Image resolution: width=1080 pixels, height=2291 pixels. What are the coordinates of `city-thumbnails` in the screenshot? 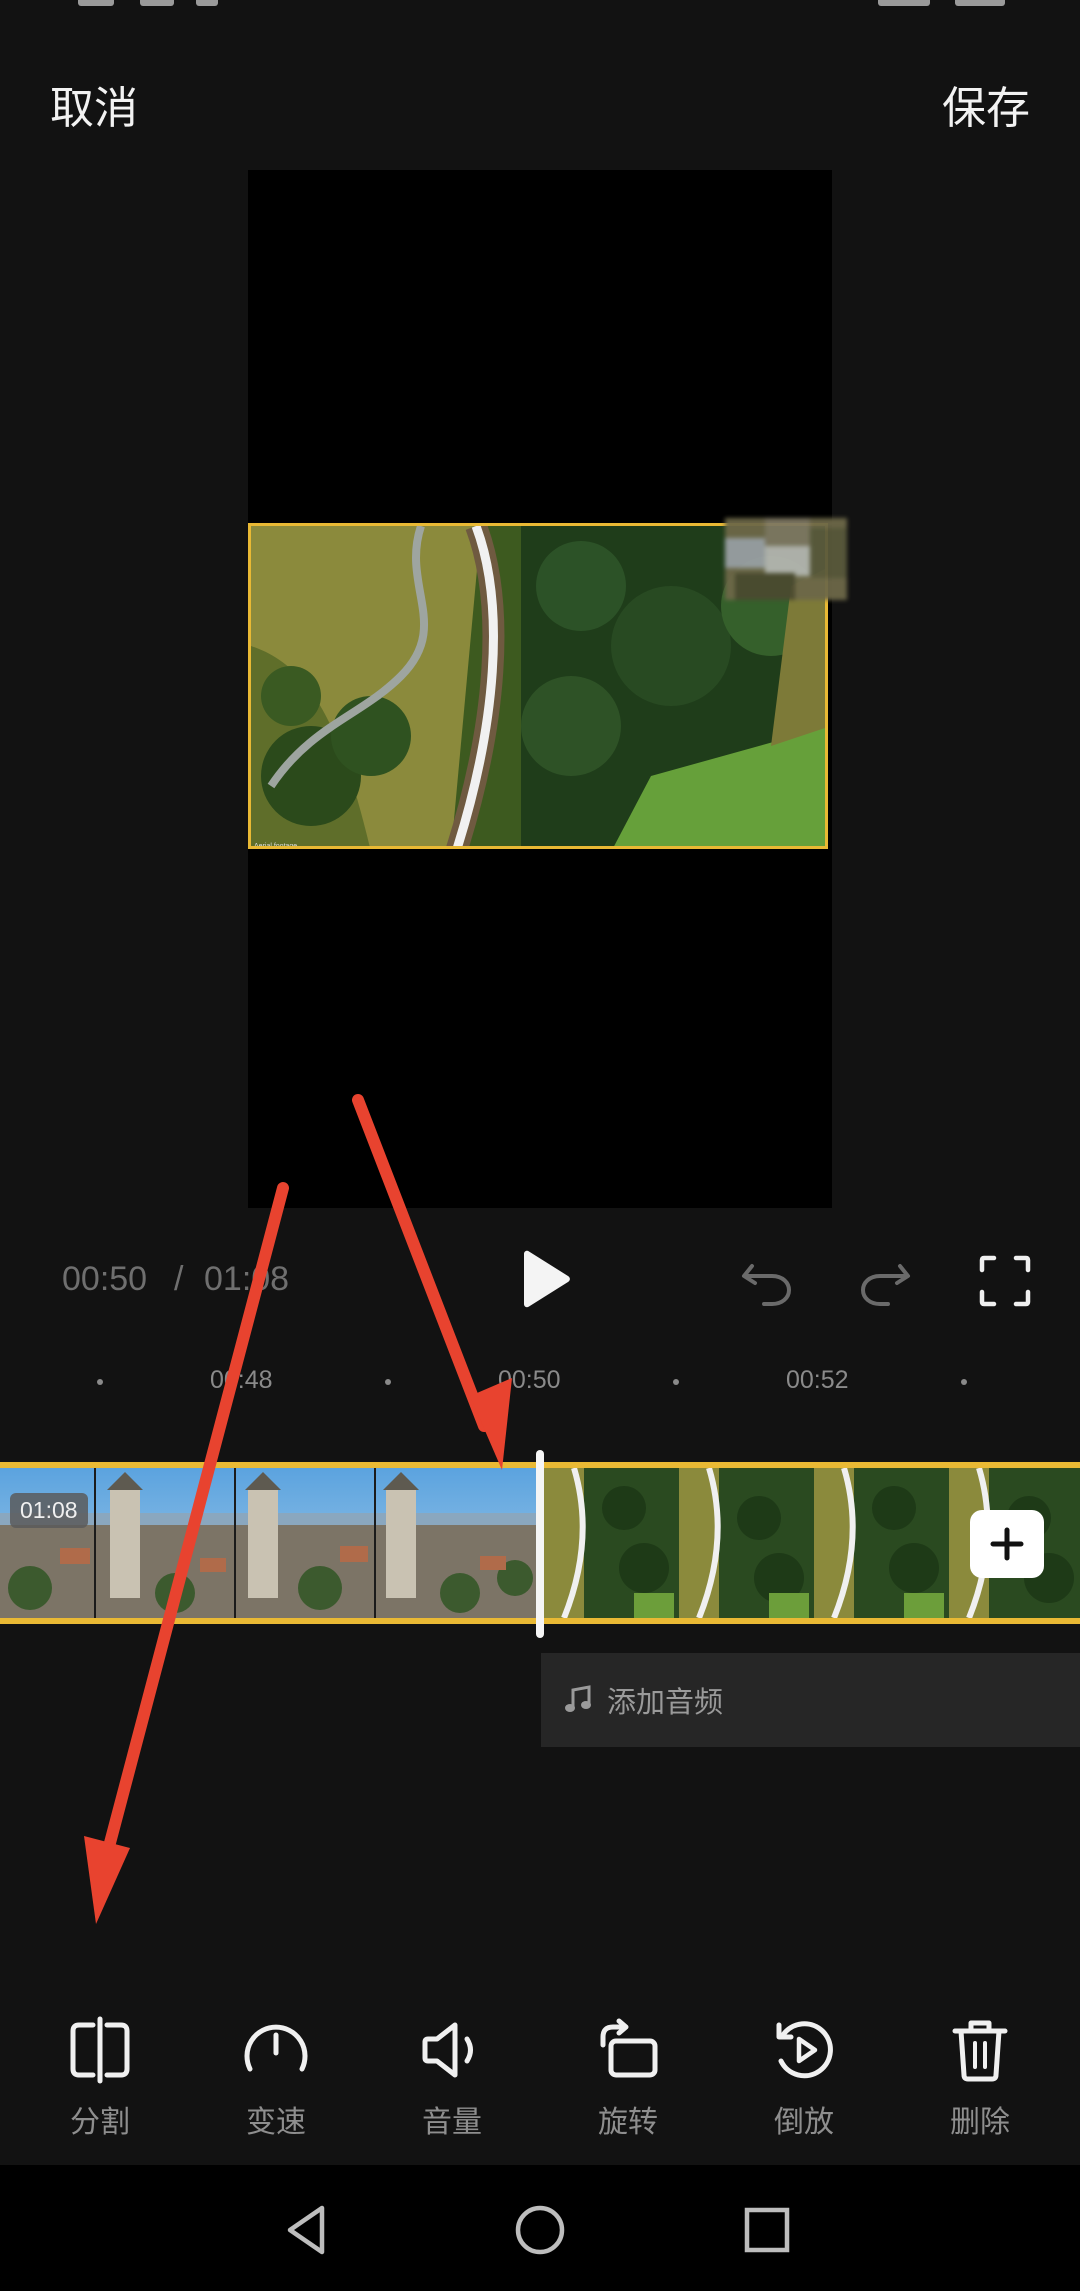 It's located at (268, 1543).